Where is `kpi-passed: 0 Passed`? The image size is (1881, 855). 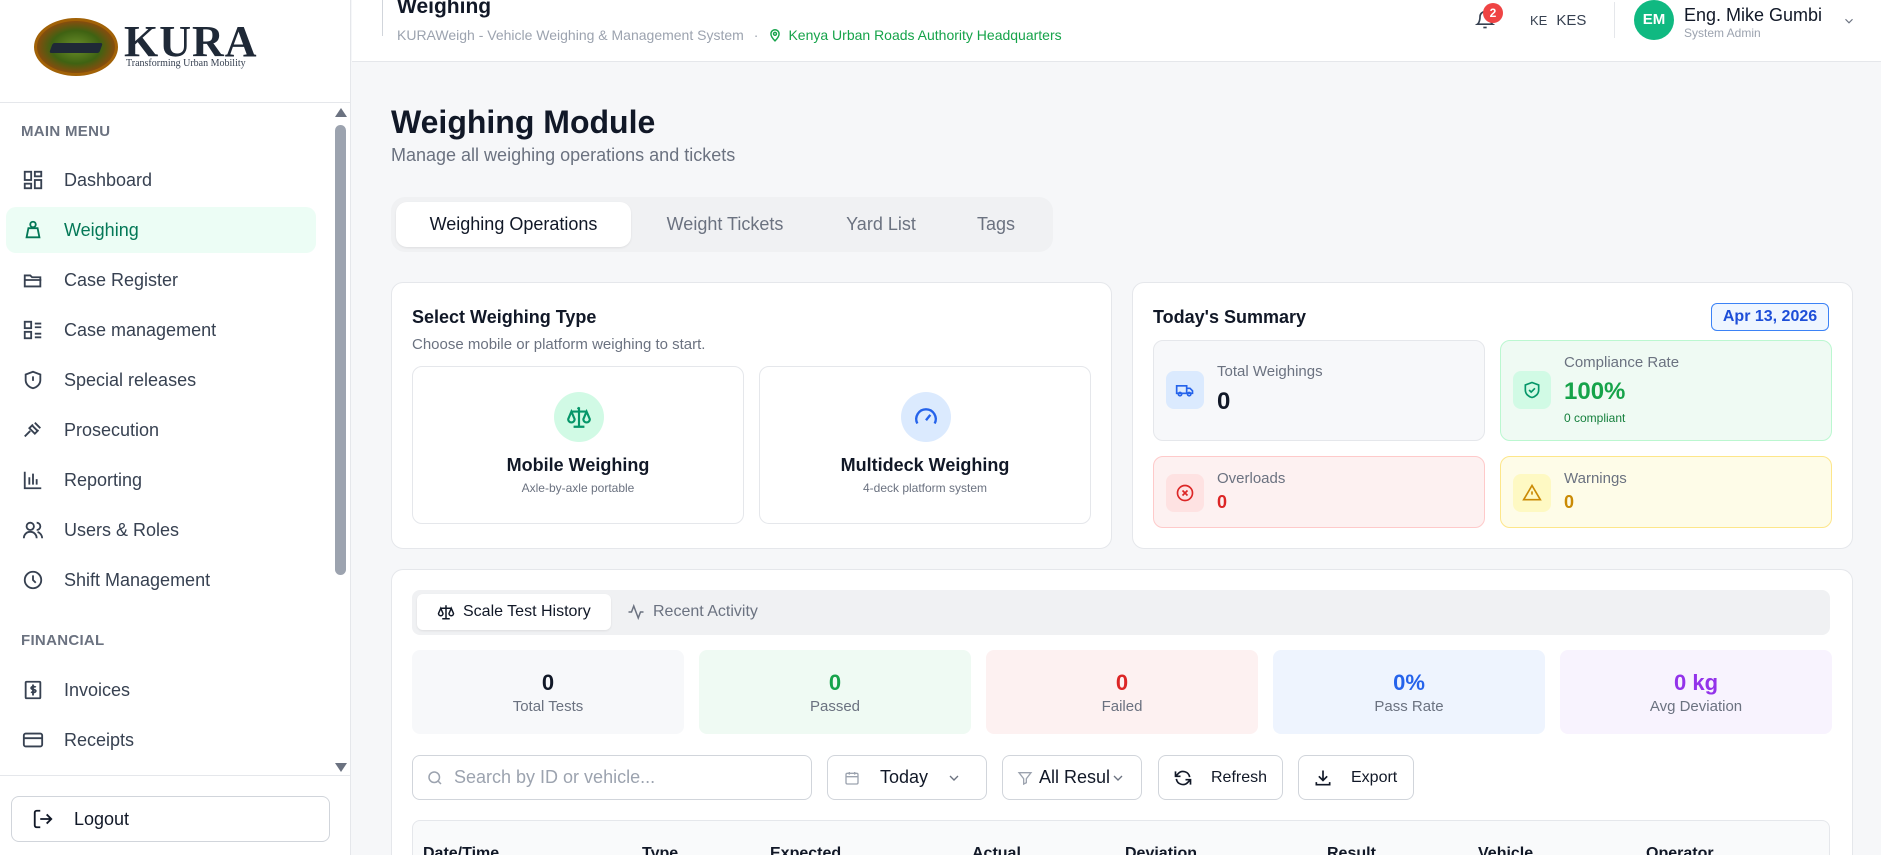
kpi-passed: 0 Passed is located at coordinates (835, 692).